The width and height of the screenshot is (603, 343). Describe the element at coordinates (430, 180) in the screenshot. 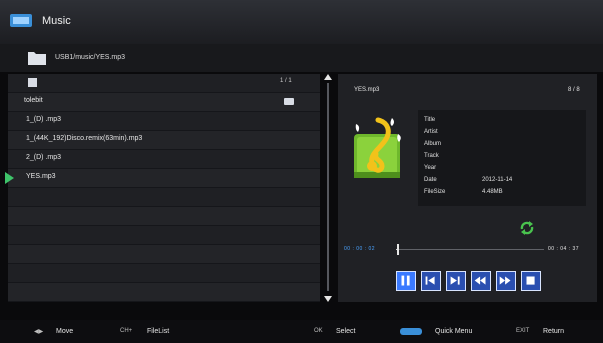

I see `meta-label-date: Date` at that location.